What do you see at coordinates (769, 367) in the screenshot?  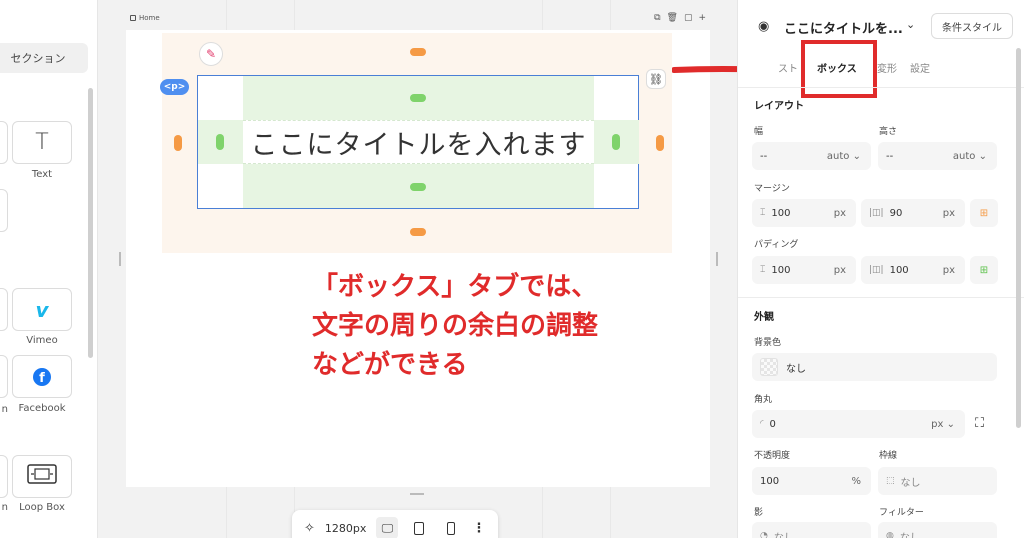 I see `color-swatch` at bounding box center [769, 367].